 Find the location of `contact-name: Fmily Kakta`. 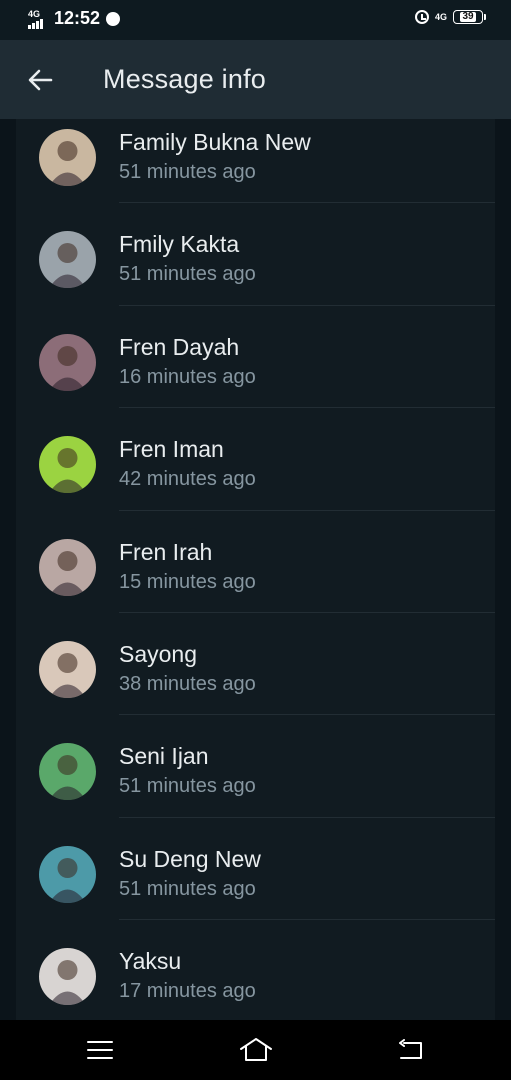

contact-name: Fmily Kakta is located at coordinates (179, 244).